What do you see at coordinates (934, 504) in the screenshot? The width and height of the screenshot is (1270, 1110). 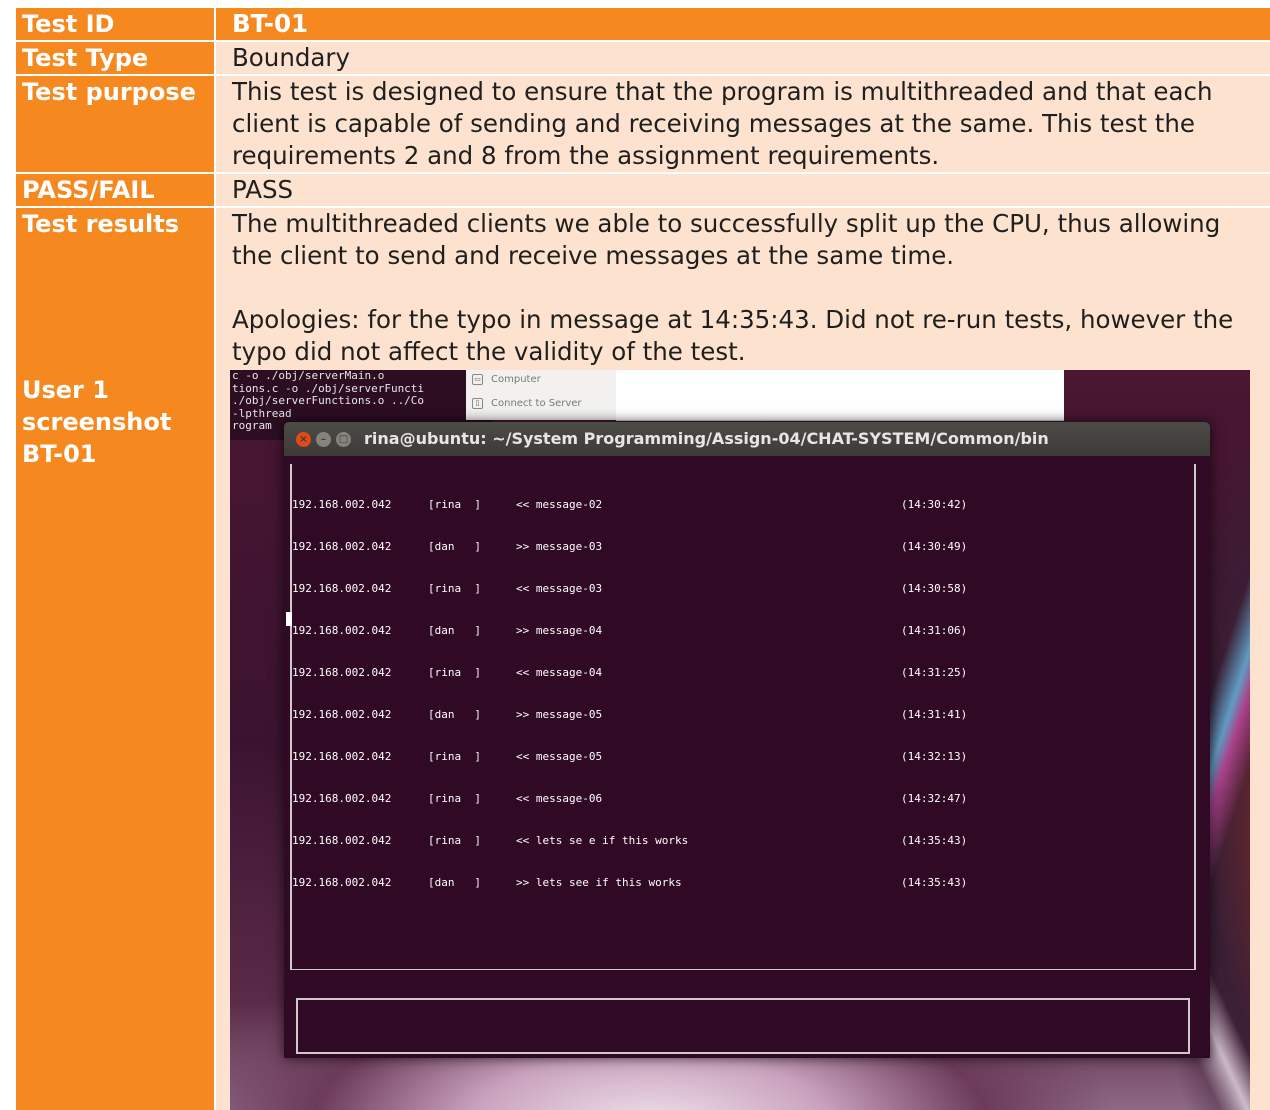 I see `message-time: (14:30:42)` at bounding box center [934, 504].